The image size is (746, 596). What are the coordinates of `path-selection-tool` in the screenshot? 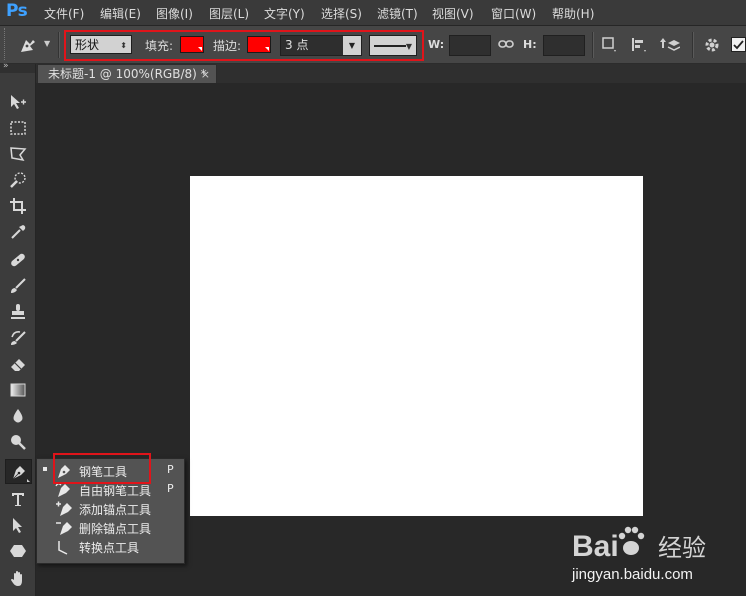 It's located at (18, 525).